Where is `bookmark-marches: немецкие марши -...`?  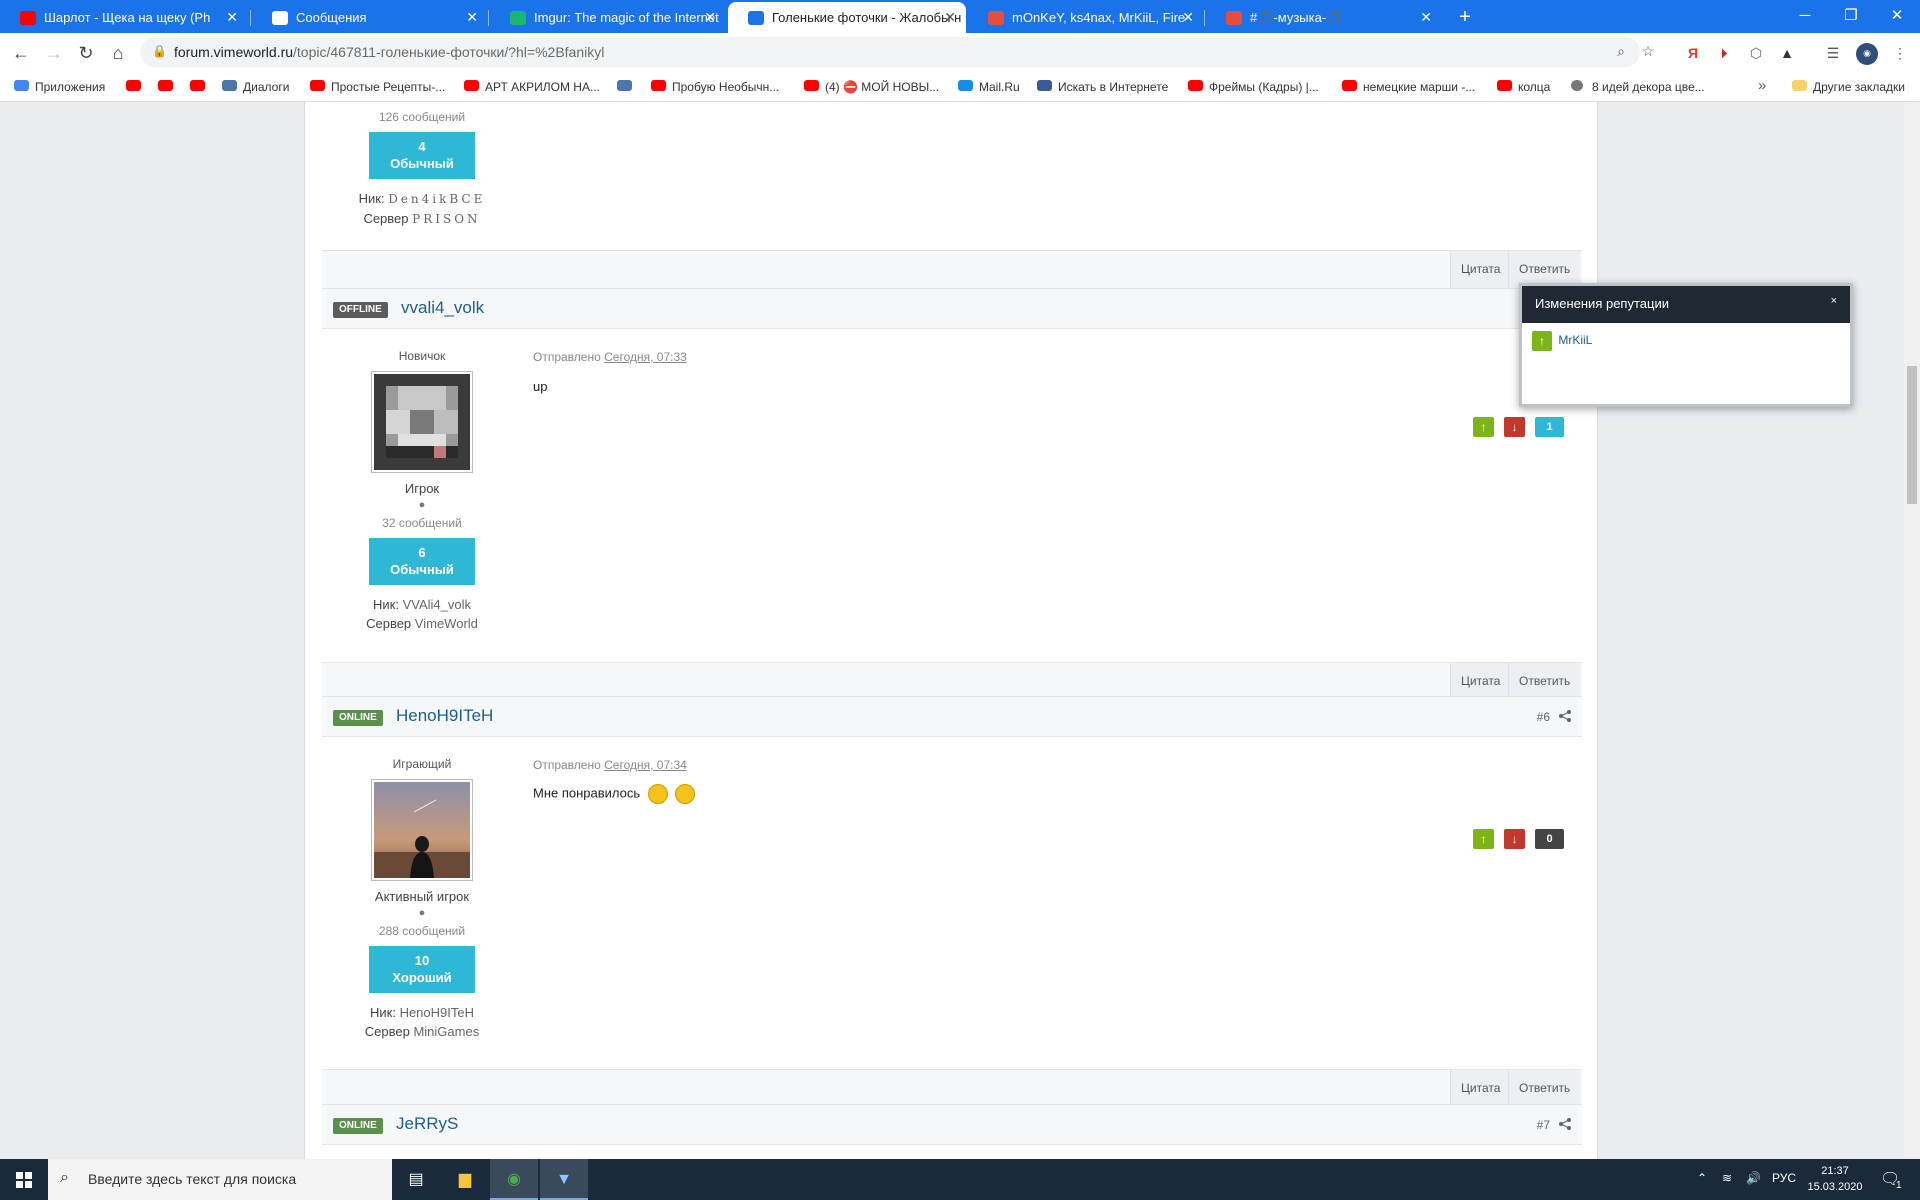 bookmark-marches: немецкие марши -... is located at coordinates (1408, 87).